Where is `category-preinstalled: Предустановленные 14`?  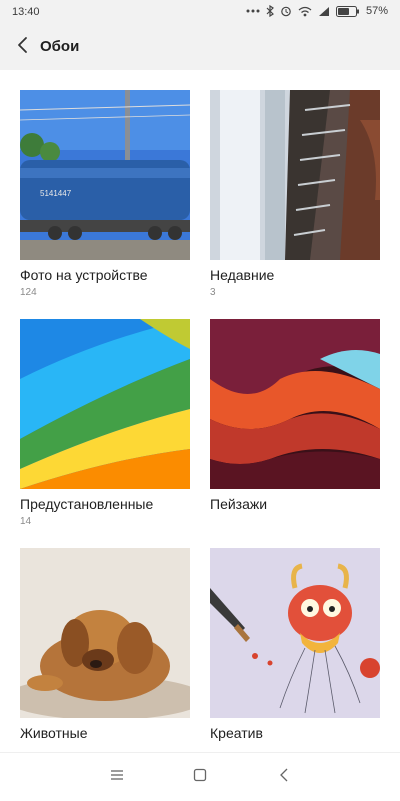 category-preinstalled: Предустановленные 14 is located at coordinates (105, 423).